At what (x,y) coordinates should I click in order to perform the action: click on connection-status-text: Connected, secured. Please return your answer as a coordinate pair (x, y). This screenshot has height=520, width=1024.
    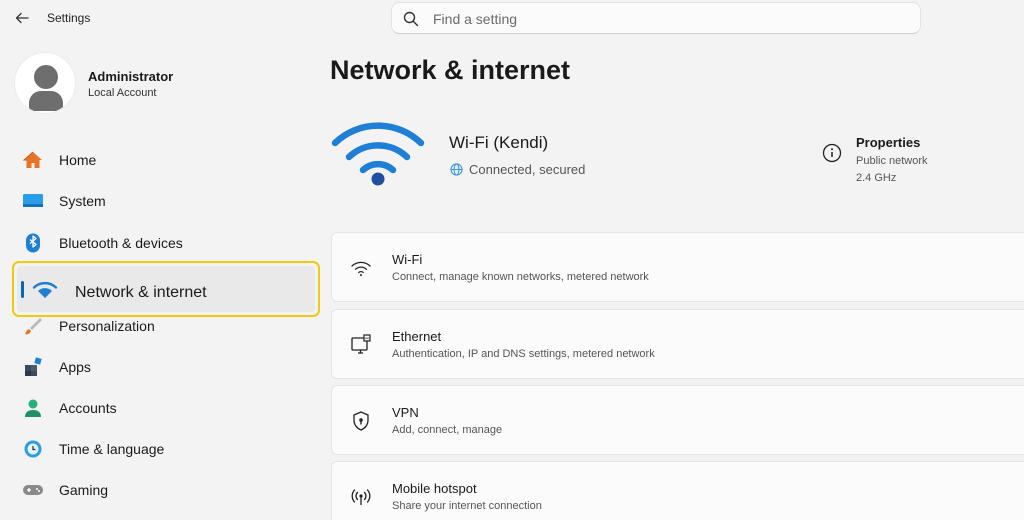
    Looking at the image, I should click on (527, 169).